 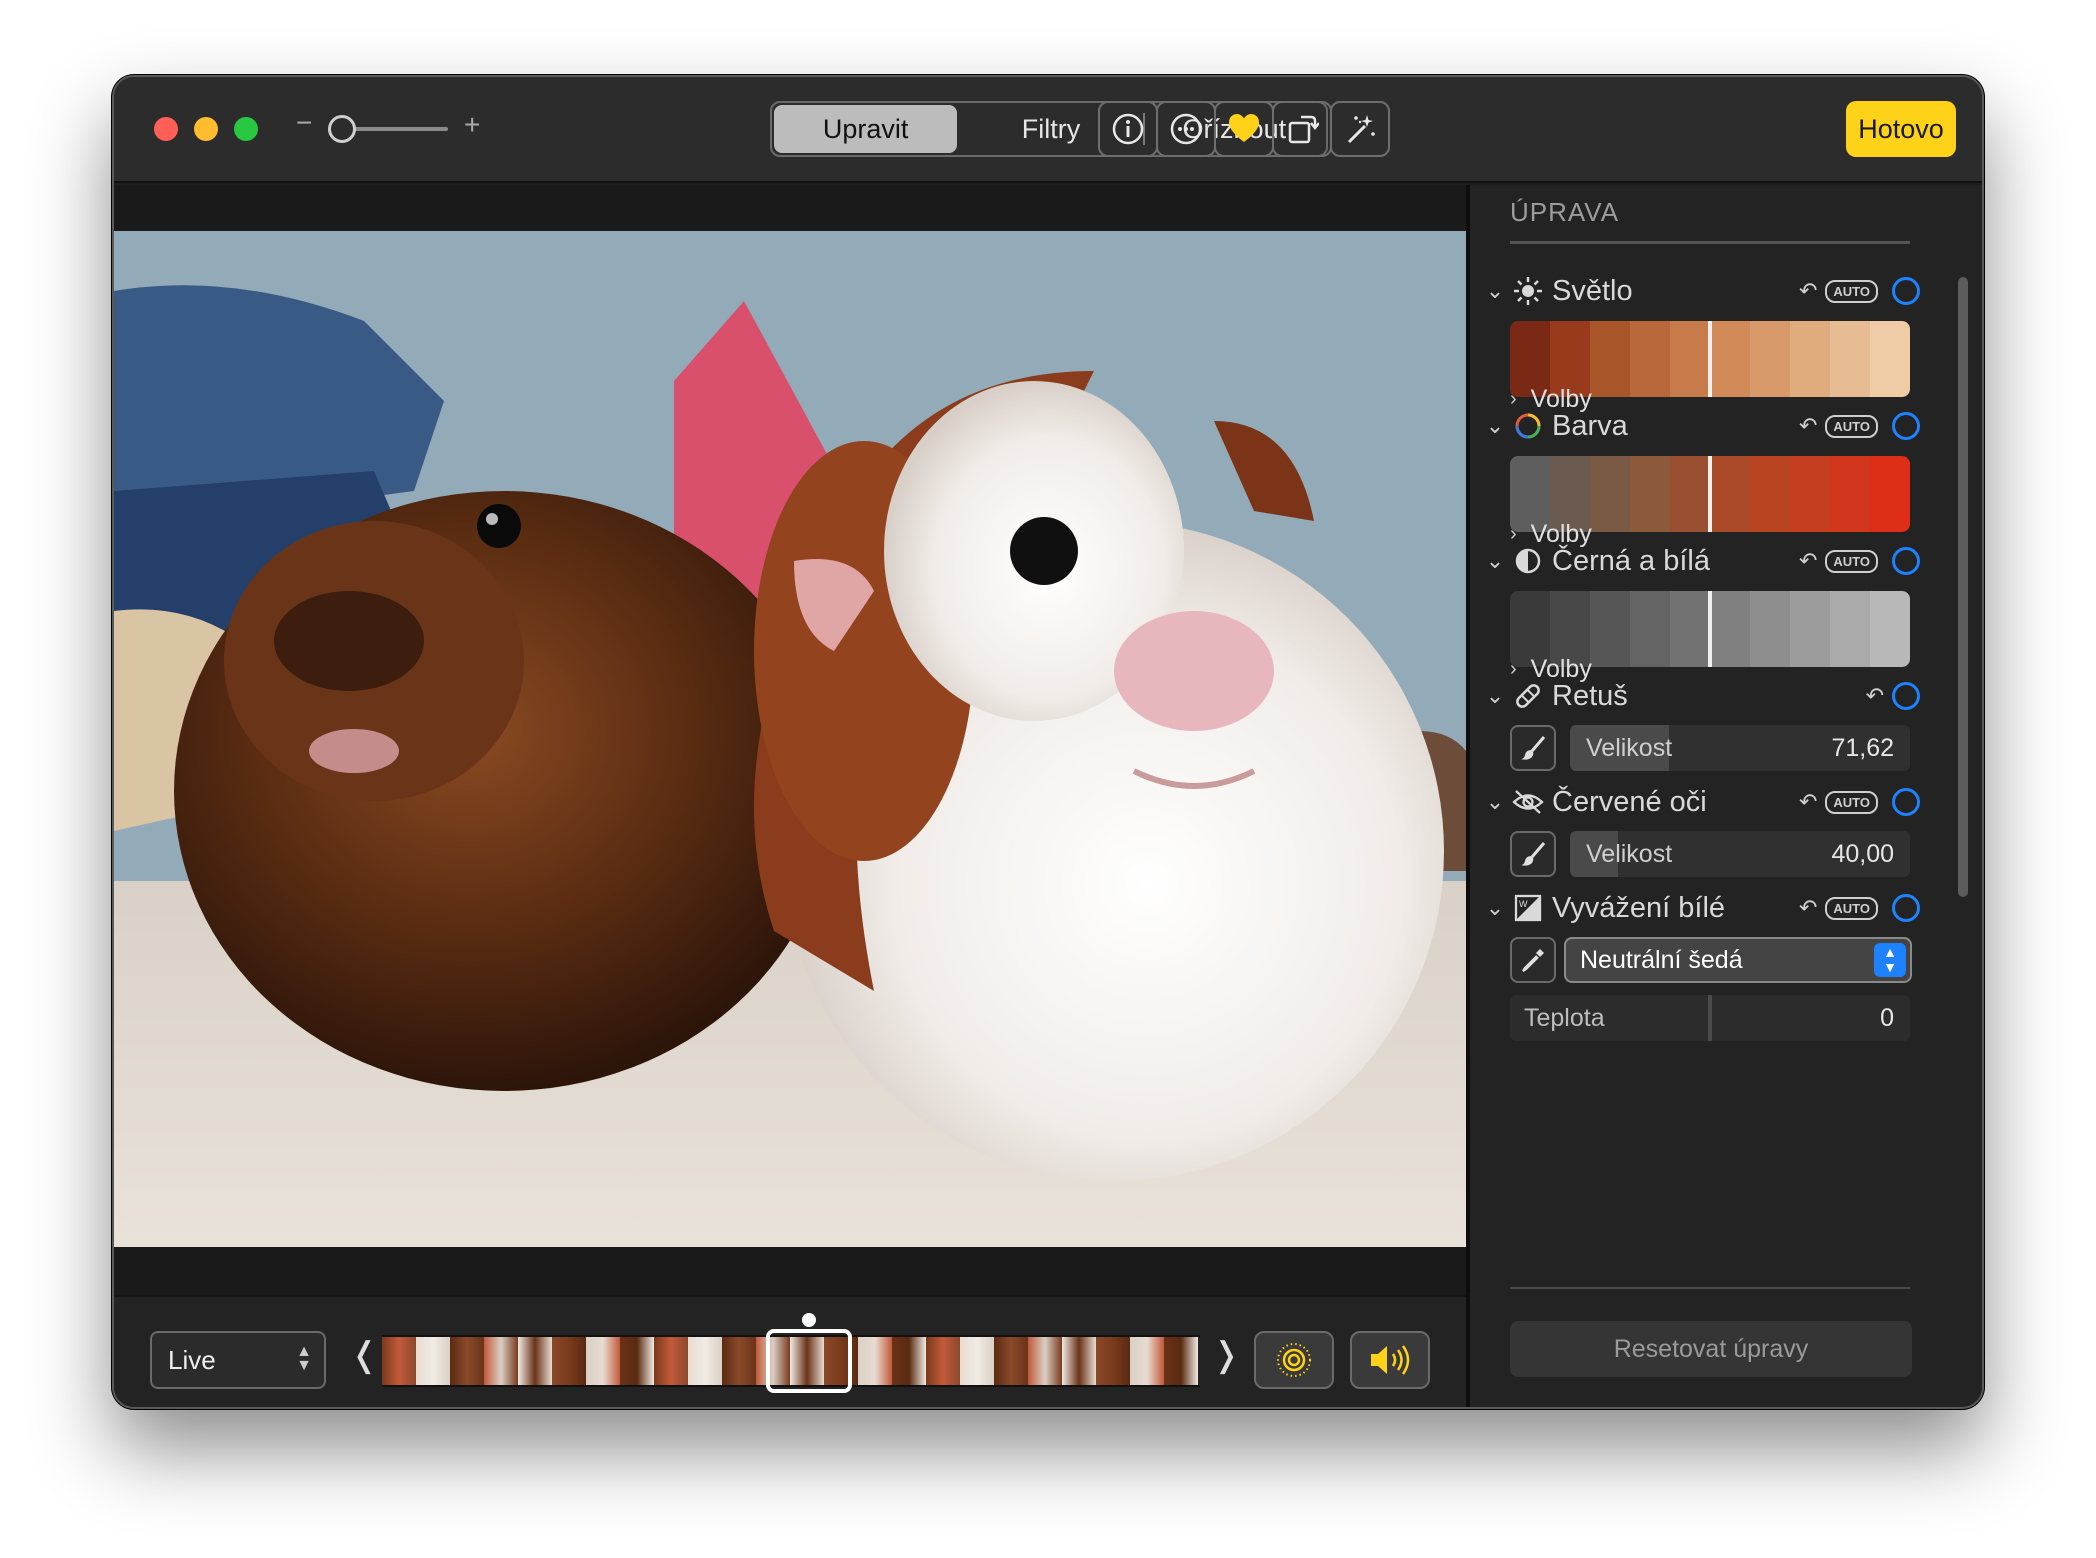 I want to click on panel-bottom-divider, so click(x=1710, y=1288).